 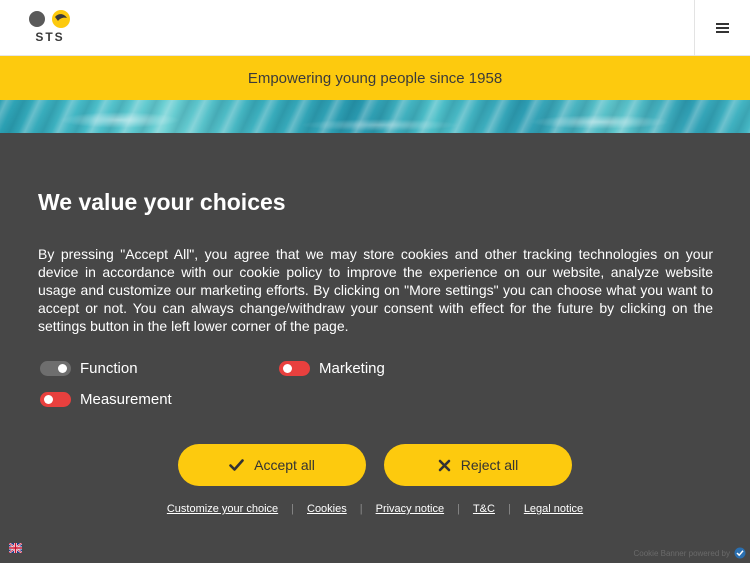 I want to click on cookie-banner-badge-icon, so click(x=740, y=553).